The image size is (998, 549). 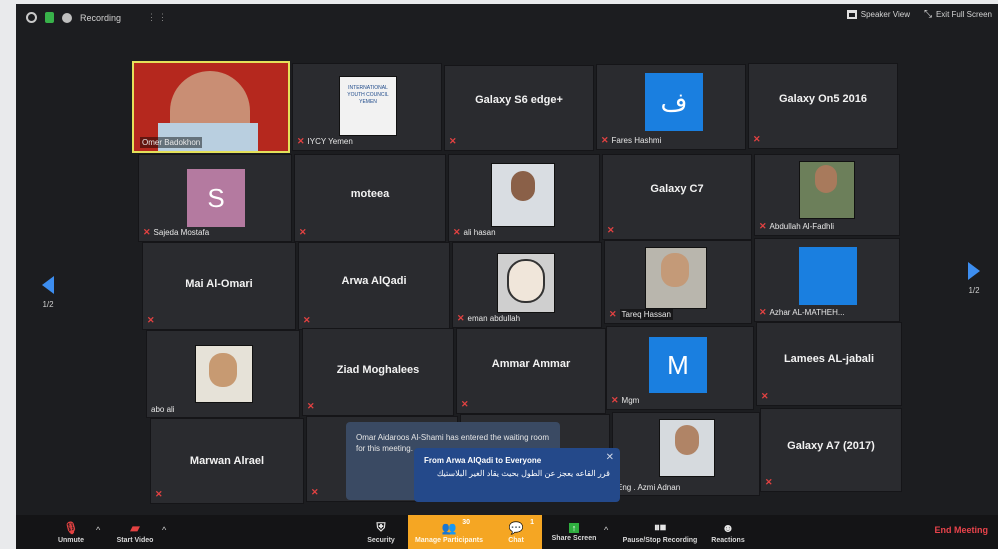 I want to click on pause-stop-recording-label: Pause/Stop Recording, so click(x=660, y=540).